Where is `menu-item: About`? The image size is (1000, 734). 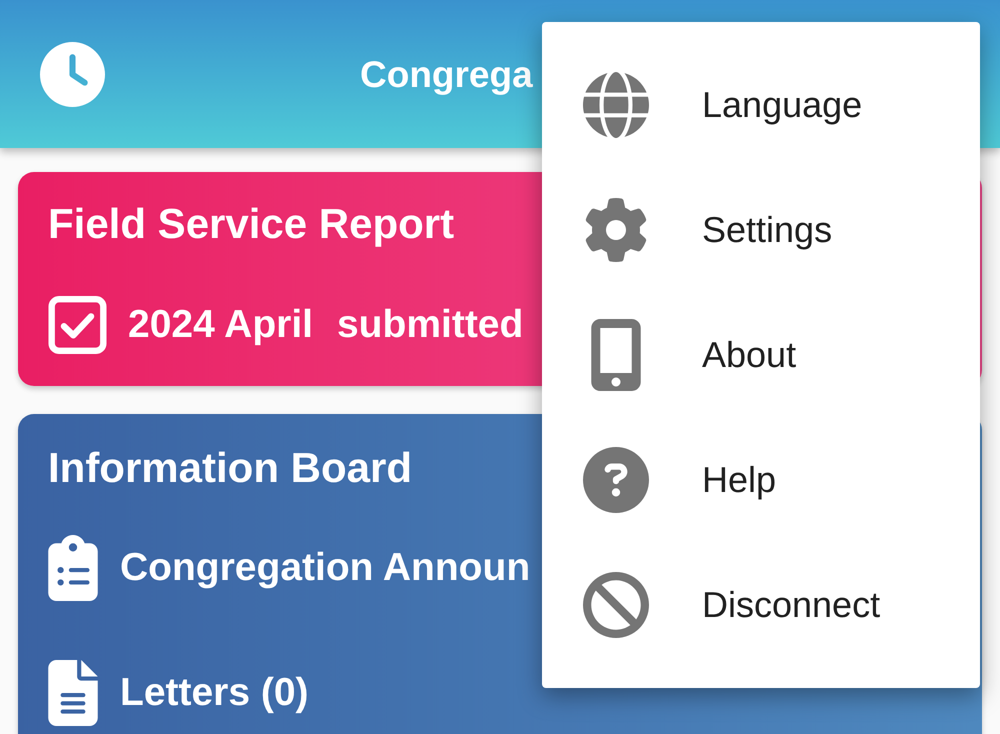 menu-item: About is located at coordinates (761, 354).